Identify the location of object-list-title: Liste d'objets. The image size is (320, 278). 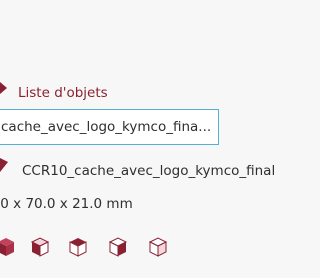
(63, 93).